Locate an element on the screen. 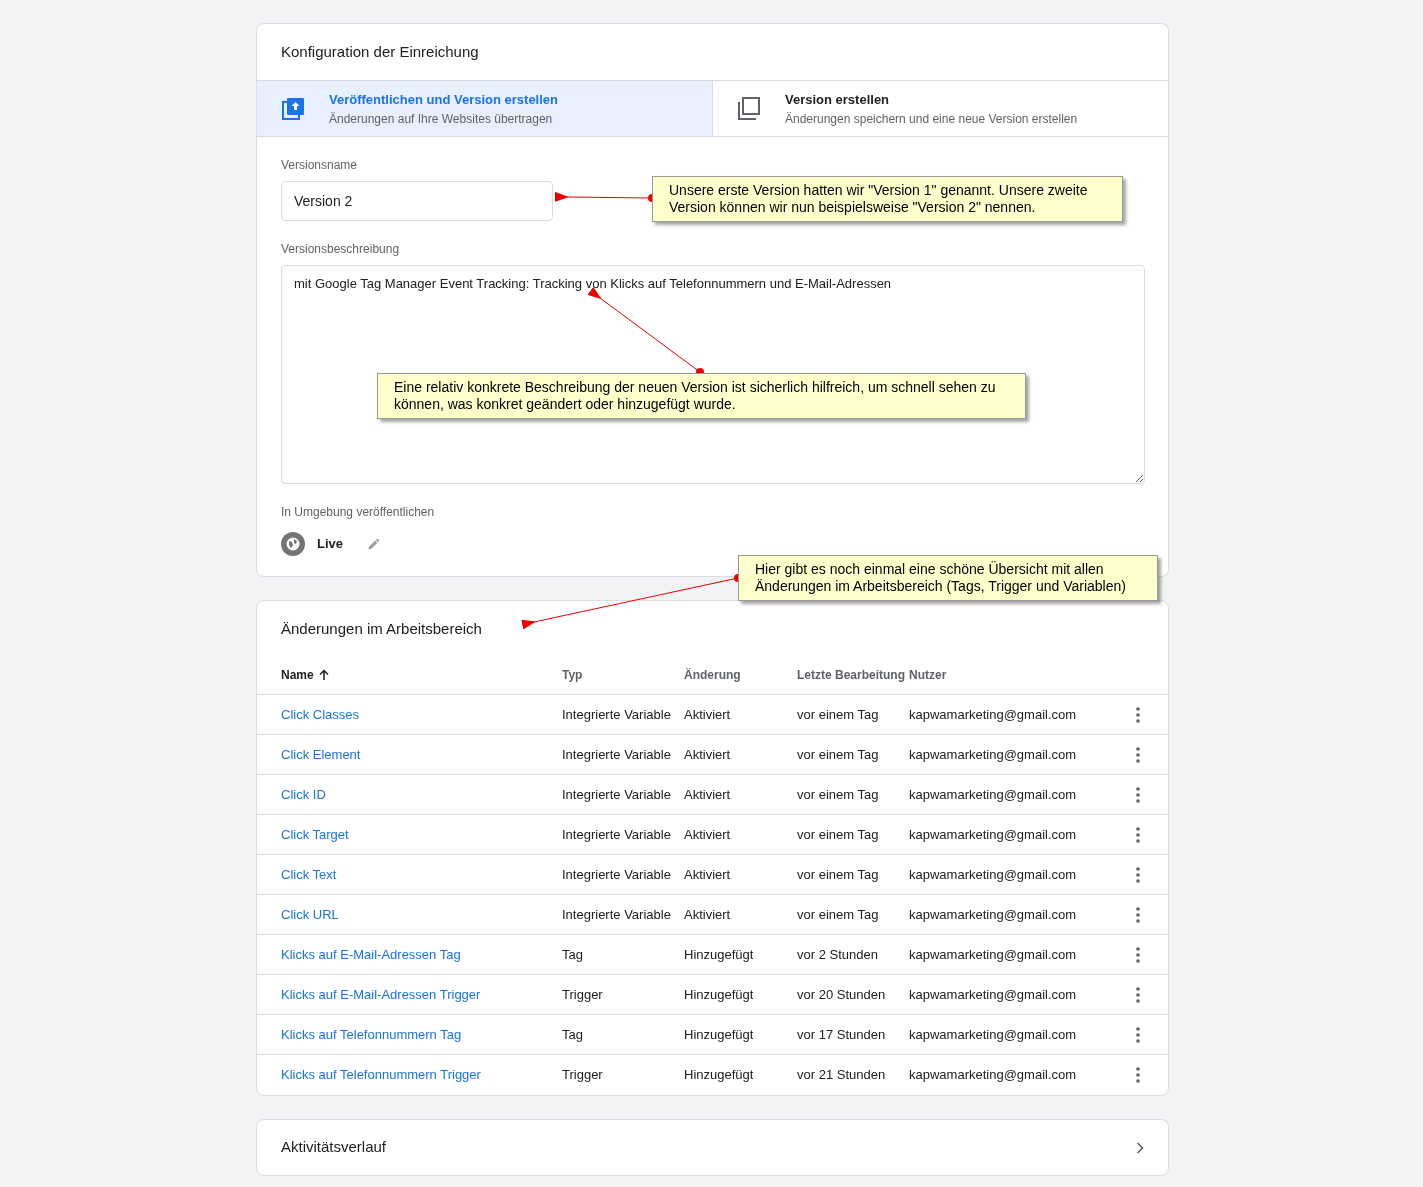 The image size is (1423, 1187). annotation-note: Hier gibt es noch einmal eine schöne Übersicht mit allen Änderungen im Arbeitsbereich (Tags, Trigger und Variablen) is located at coordinates (948, 578).